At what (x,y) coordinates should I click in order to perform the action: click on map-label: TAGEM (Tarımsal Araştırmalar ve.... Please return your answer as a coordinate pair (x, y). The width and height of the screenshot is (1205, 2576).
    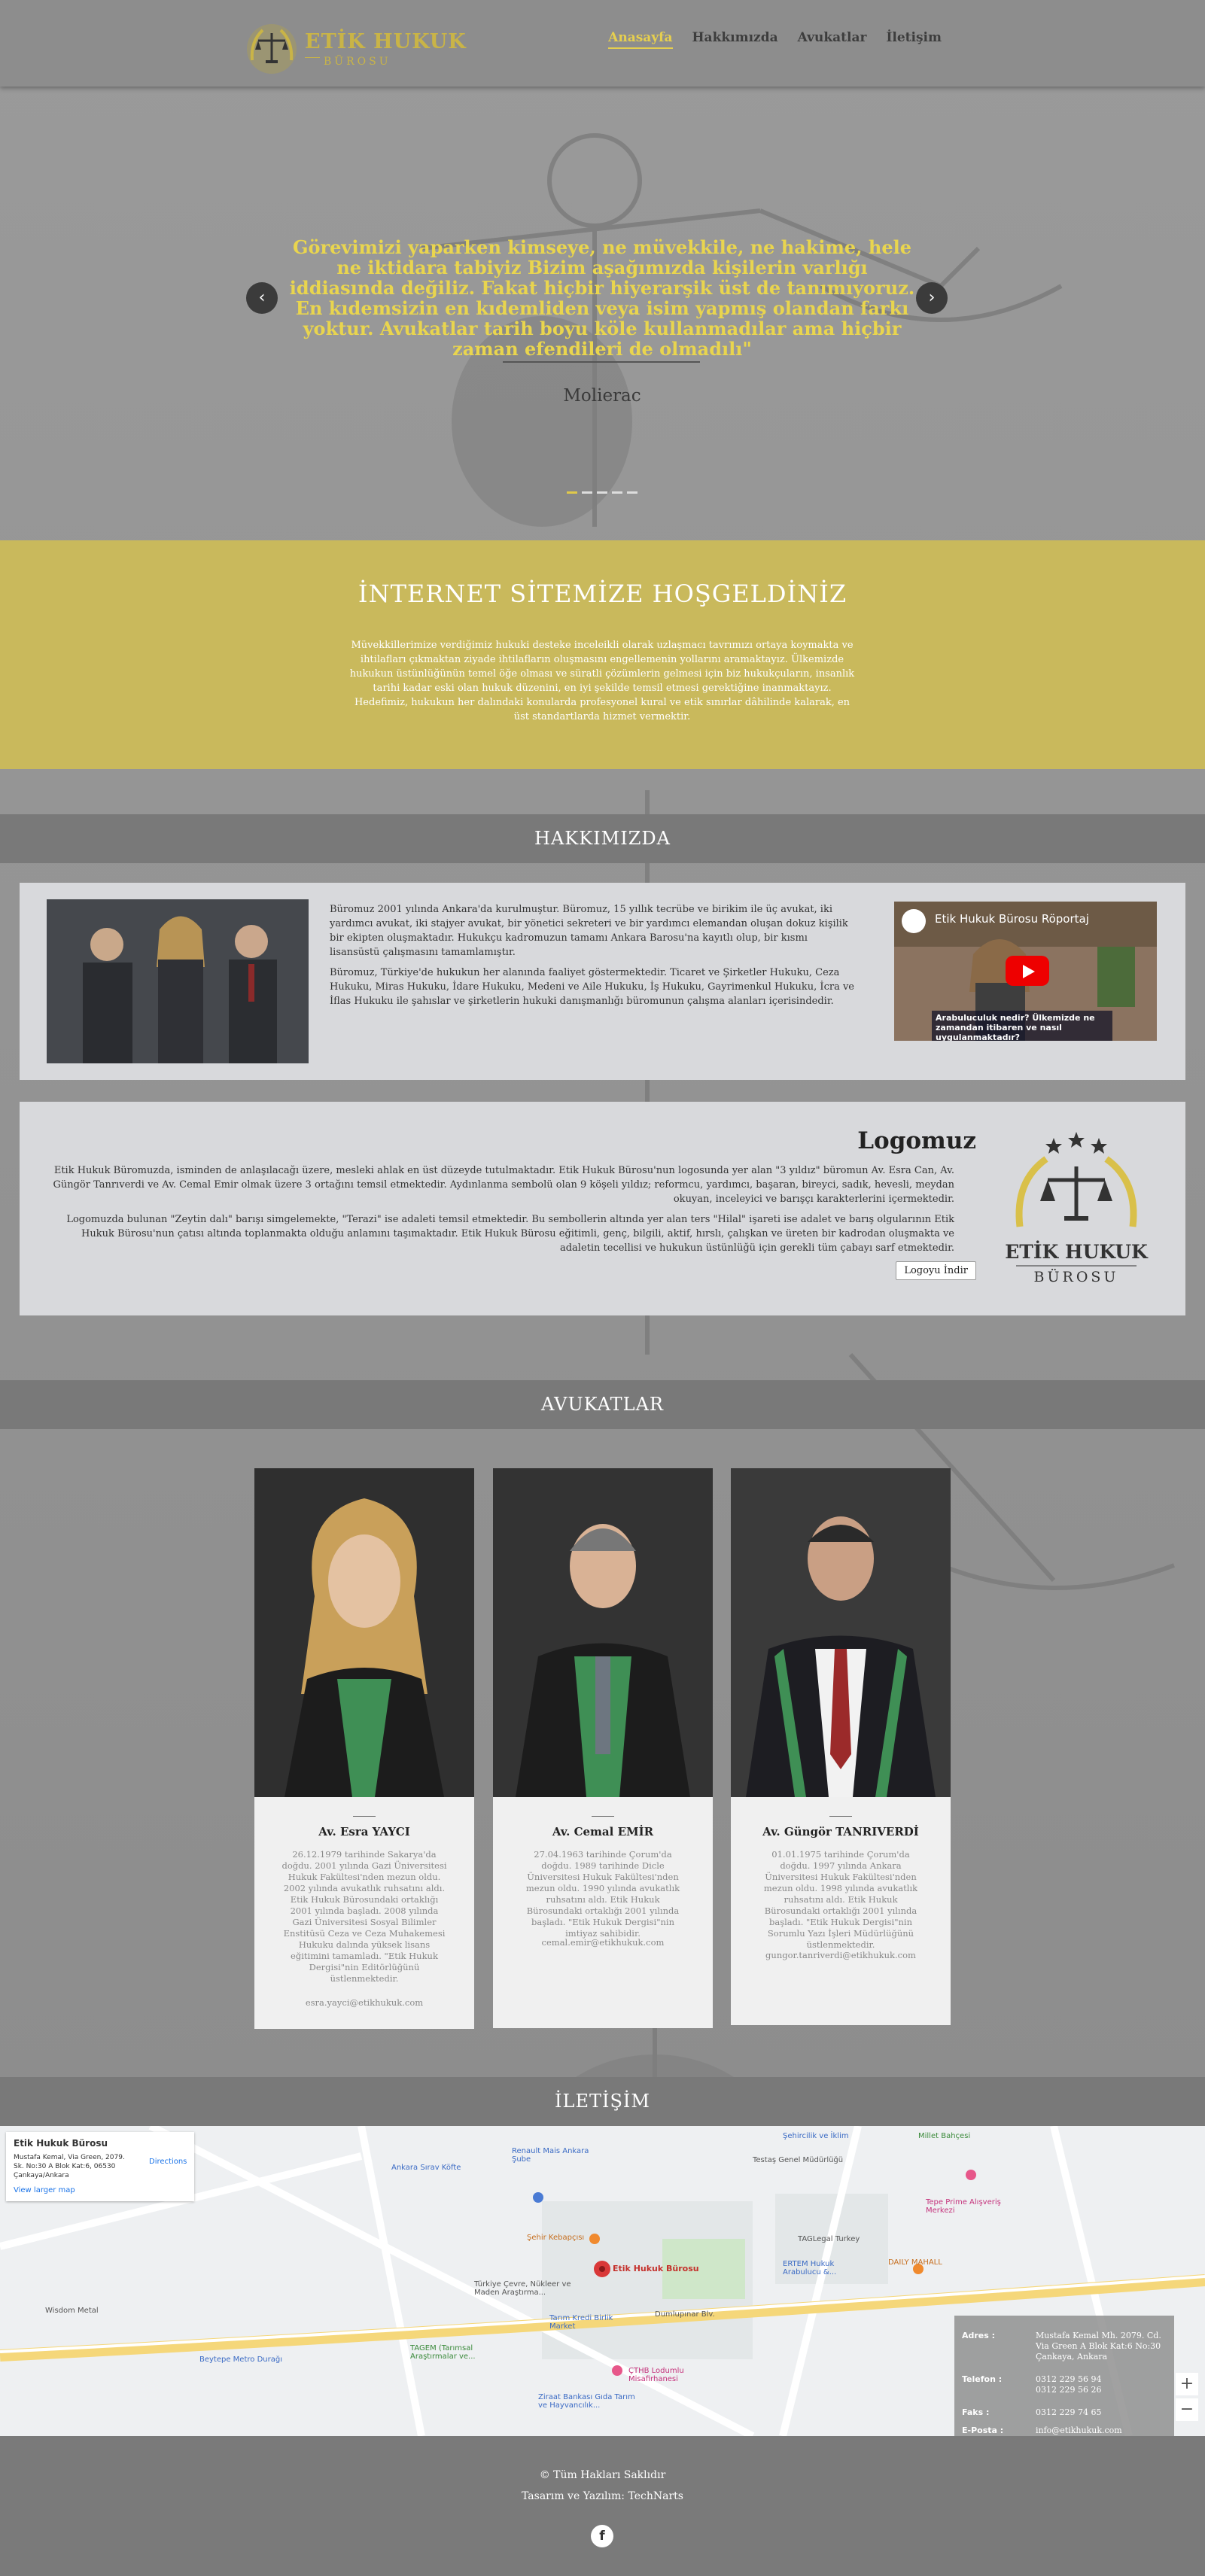
    Looking at the image, I should click on (443, 2352).